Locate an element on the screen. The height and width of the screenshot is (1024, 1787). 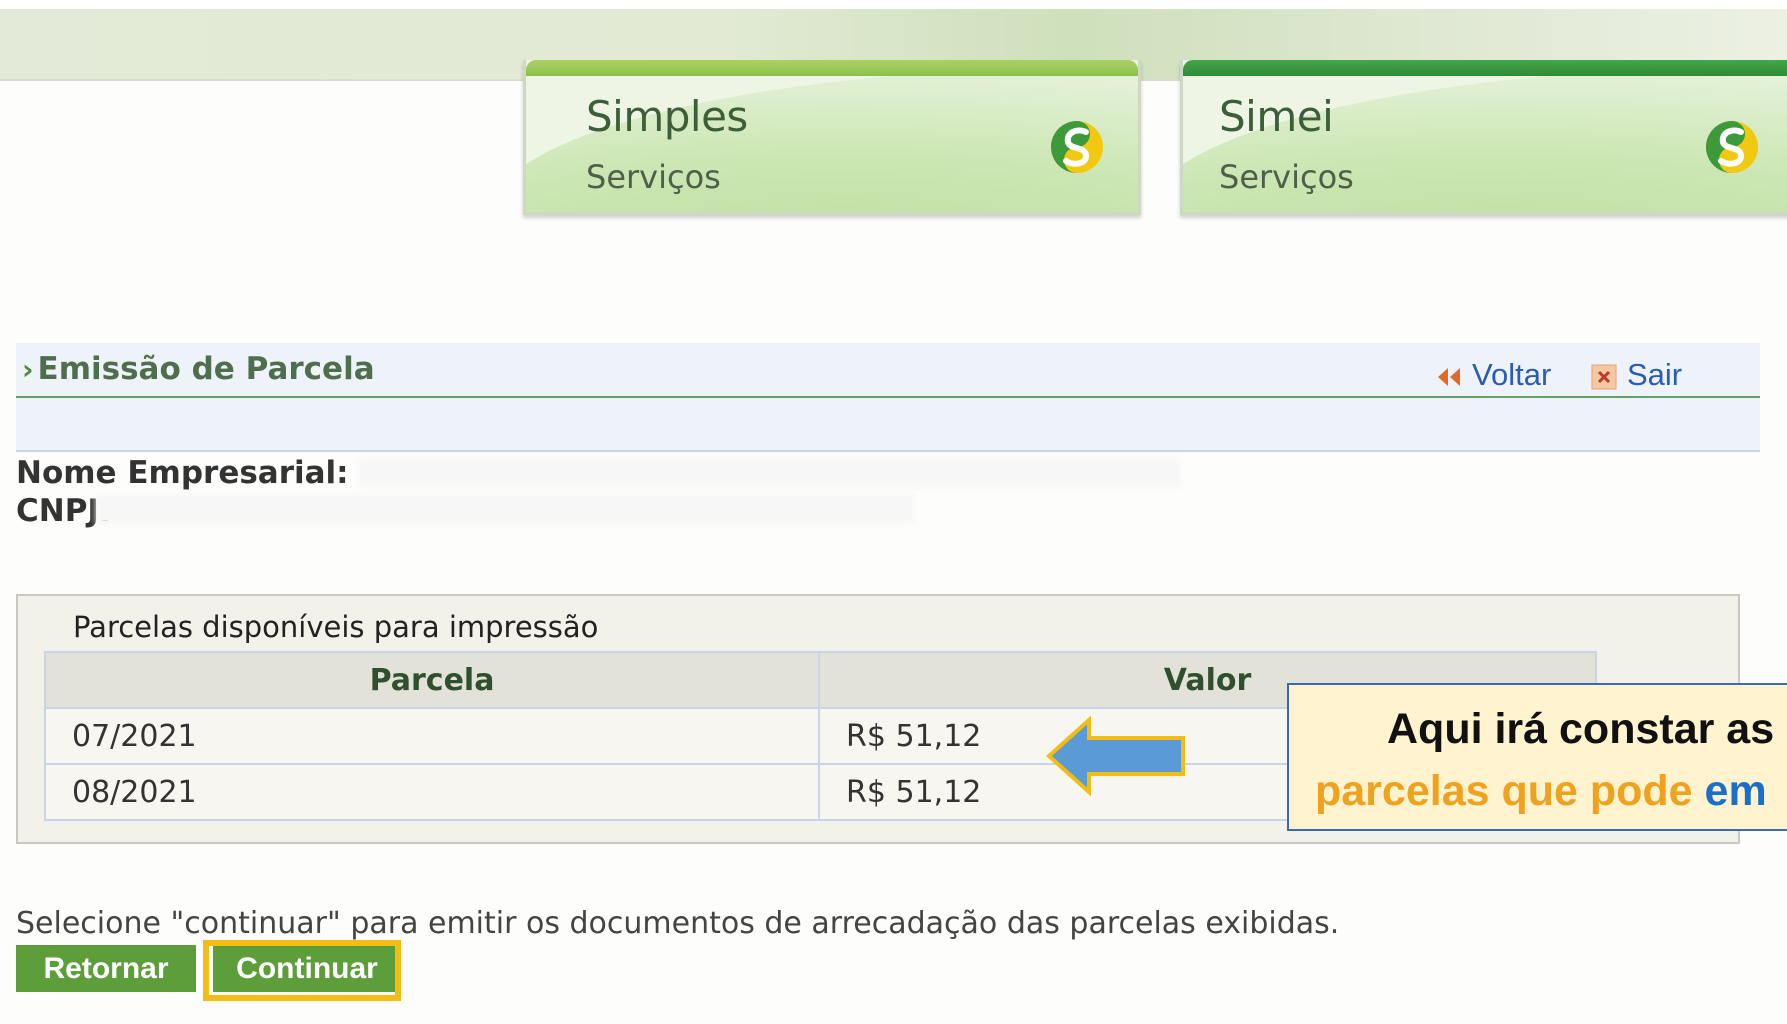
company-cnpj-label: CNPJ: is located at coordinates (64, 511).